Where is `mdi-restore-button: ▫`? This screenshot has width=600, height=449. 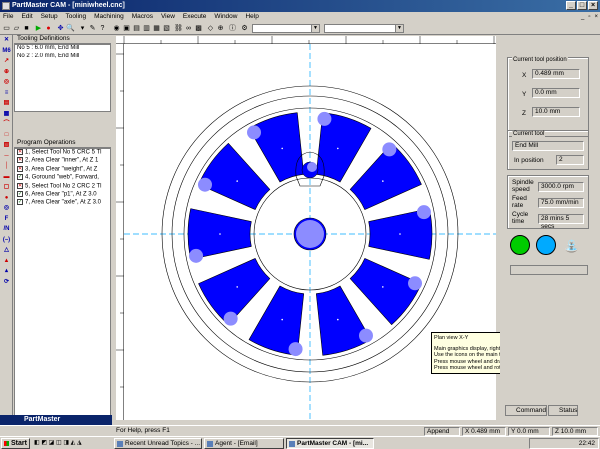
mdi-restore-button: ▫ is located at coordinates (589, 17).